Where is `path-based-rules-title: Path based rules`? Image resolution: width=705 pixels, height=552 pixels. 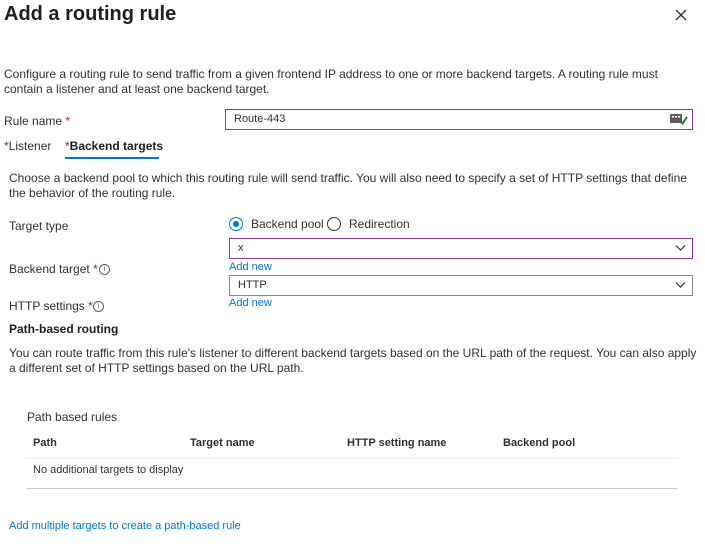 path-based-rules-title: Path based rules is located at coordinates (72, 417).